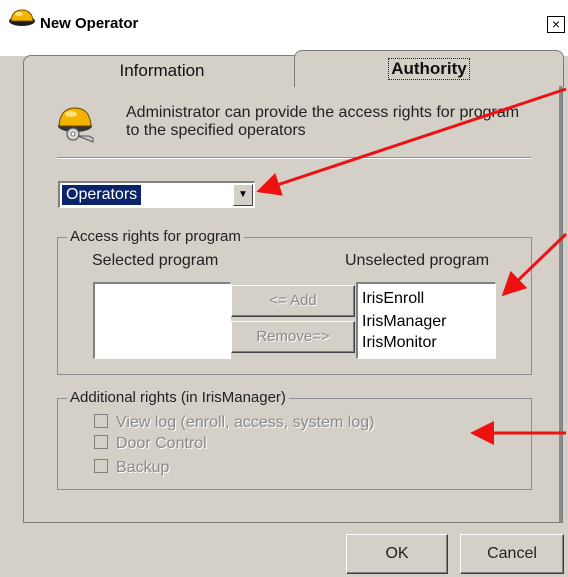 The width and height of the screenshot is (568, 577). What do you see at coordinates (143, 467) in the screenshot?
I see `backup-label: Backup` at bounding box center [143, 467].